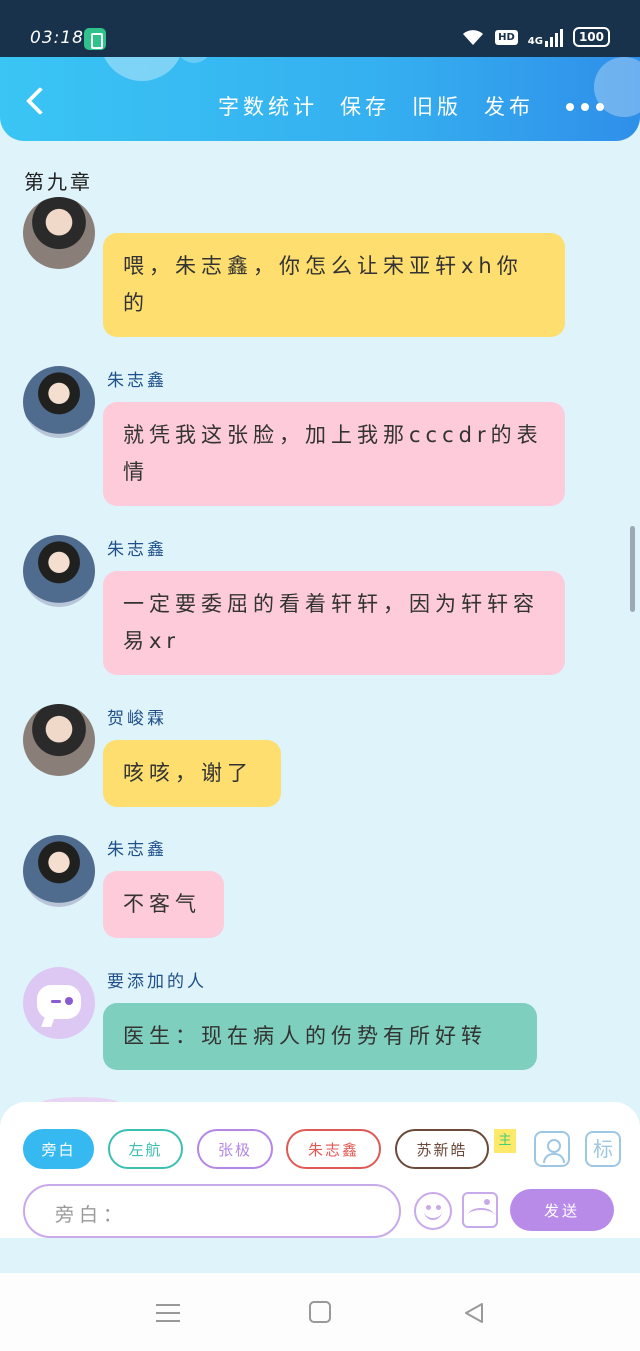 This screenshot has height=1351, width=640. I want to click on narration-field: 旁白：, so click(212, 1211).